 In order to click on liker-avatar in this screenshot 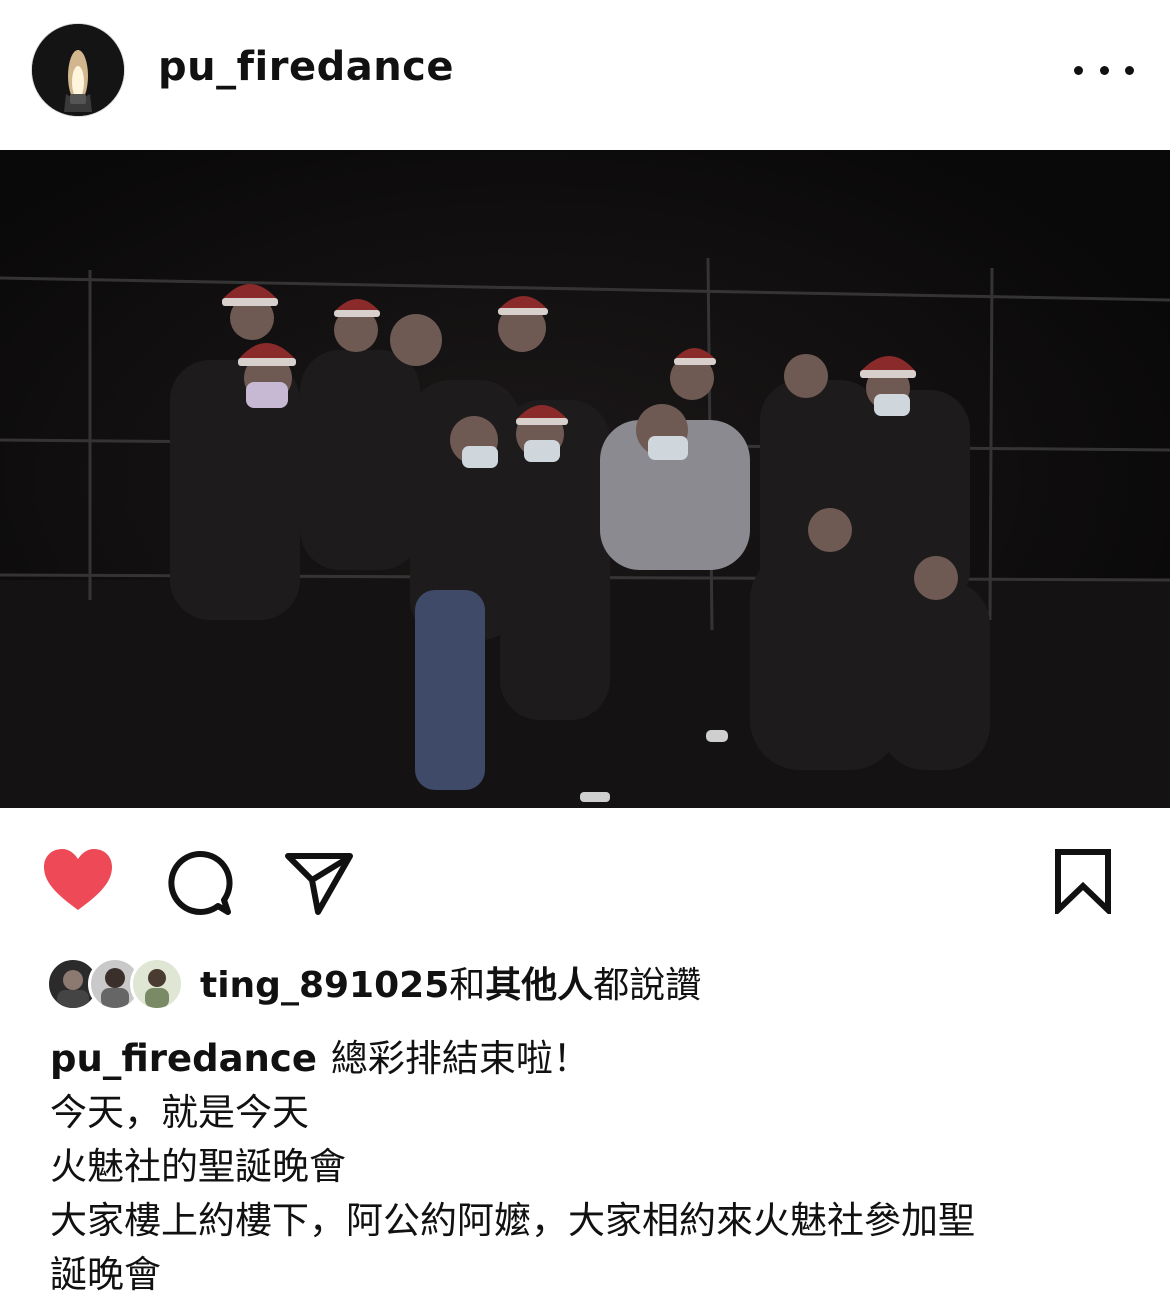, I will do `click(157, 984)`.